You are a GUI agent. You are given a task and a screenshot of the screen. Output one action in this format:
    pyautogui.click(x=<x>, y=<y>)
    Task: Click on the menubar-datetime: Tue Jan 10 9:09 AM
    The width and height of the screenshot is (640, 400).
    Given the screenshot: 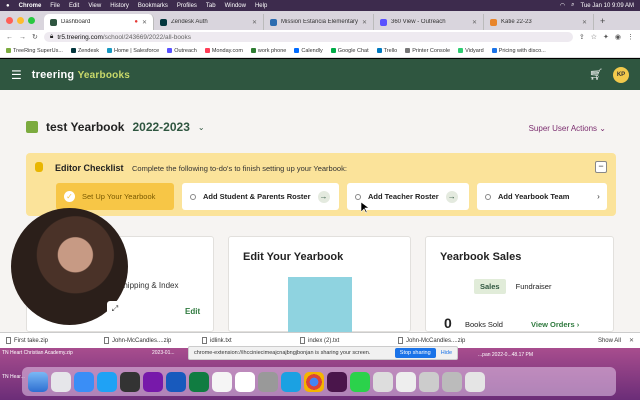 What is the action you would take?
    pyautogui.click(x=607, y=6)
    